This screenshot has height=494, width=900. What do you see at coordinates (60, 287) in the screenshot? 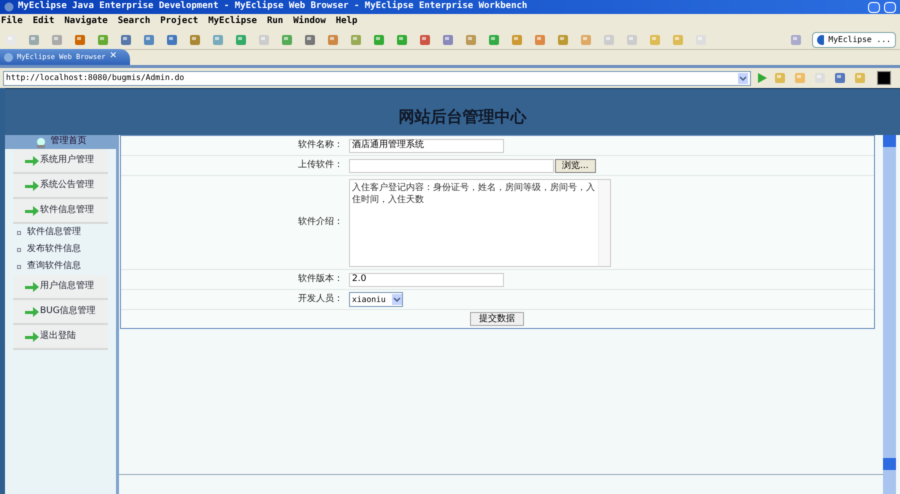
I see `sidebar-section: 用户信息管理` at bounding box center [60, 287].